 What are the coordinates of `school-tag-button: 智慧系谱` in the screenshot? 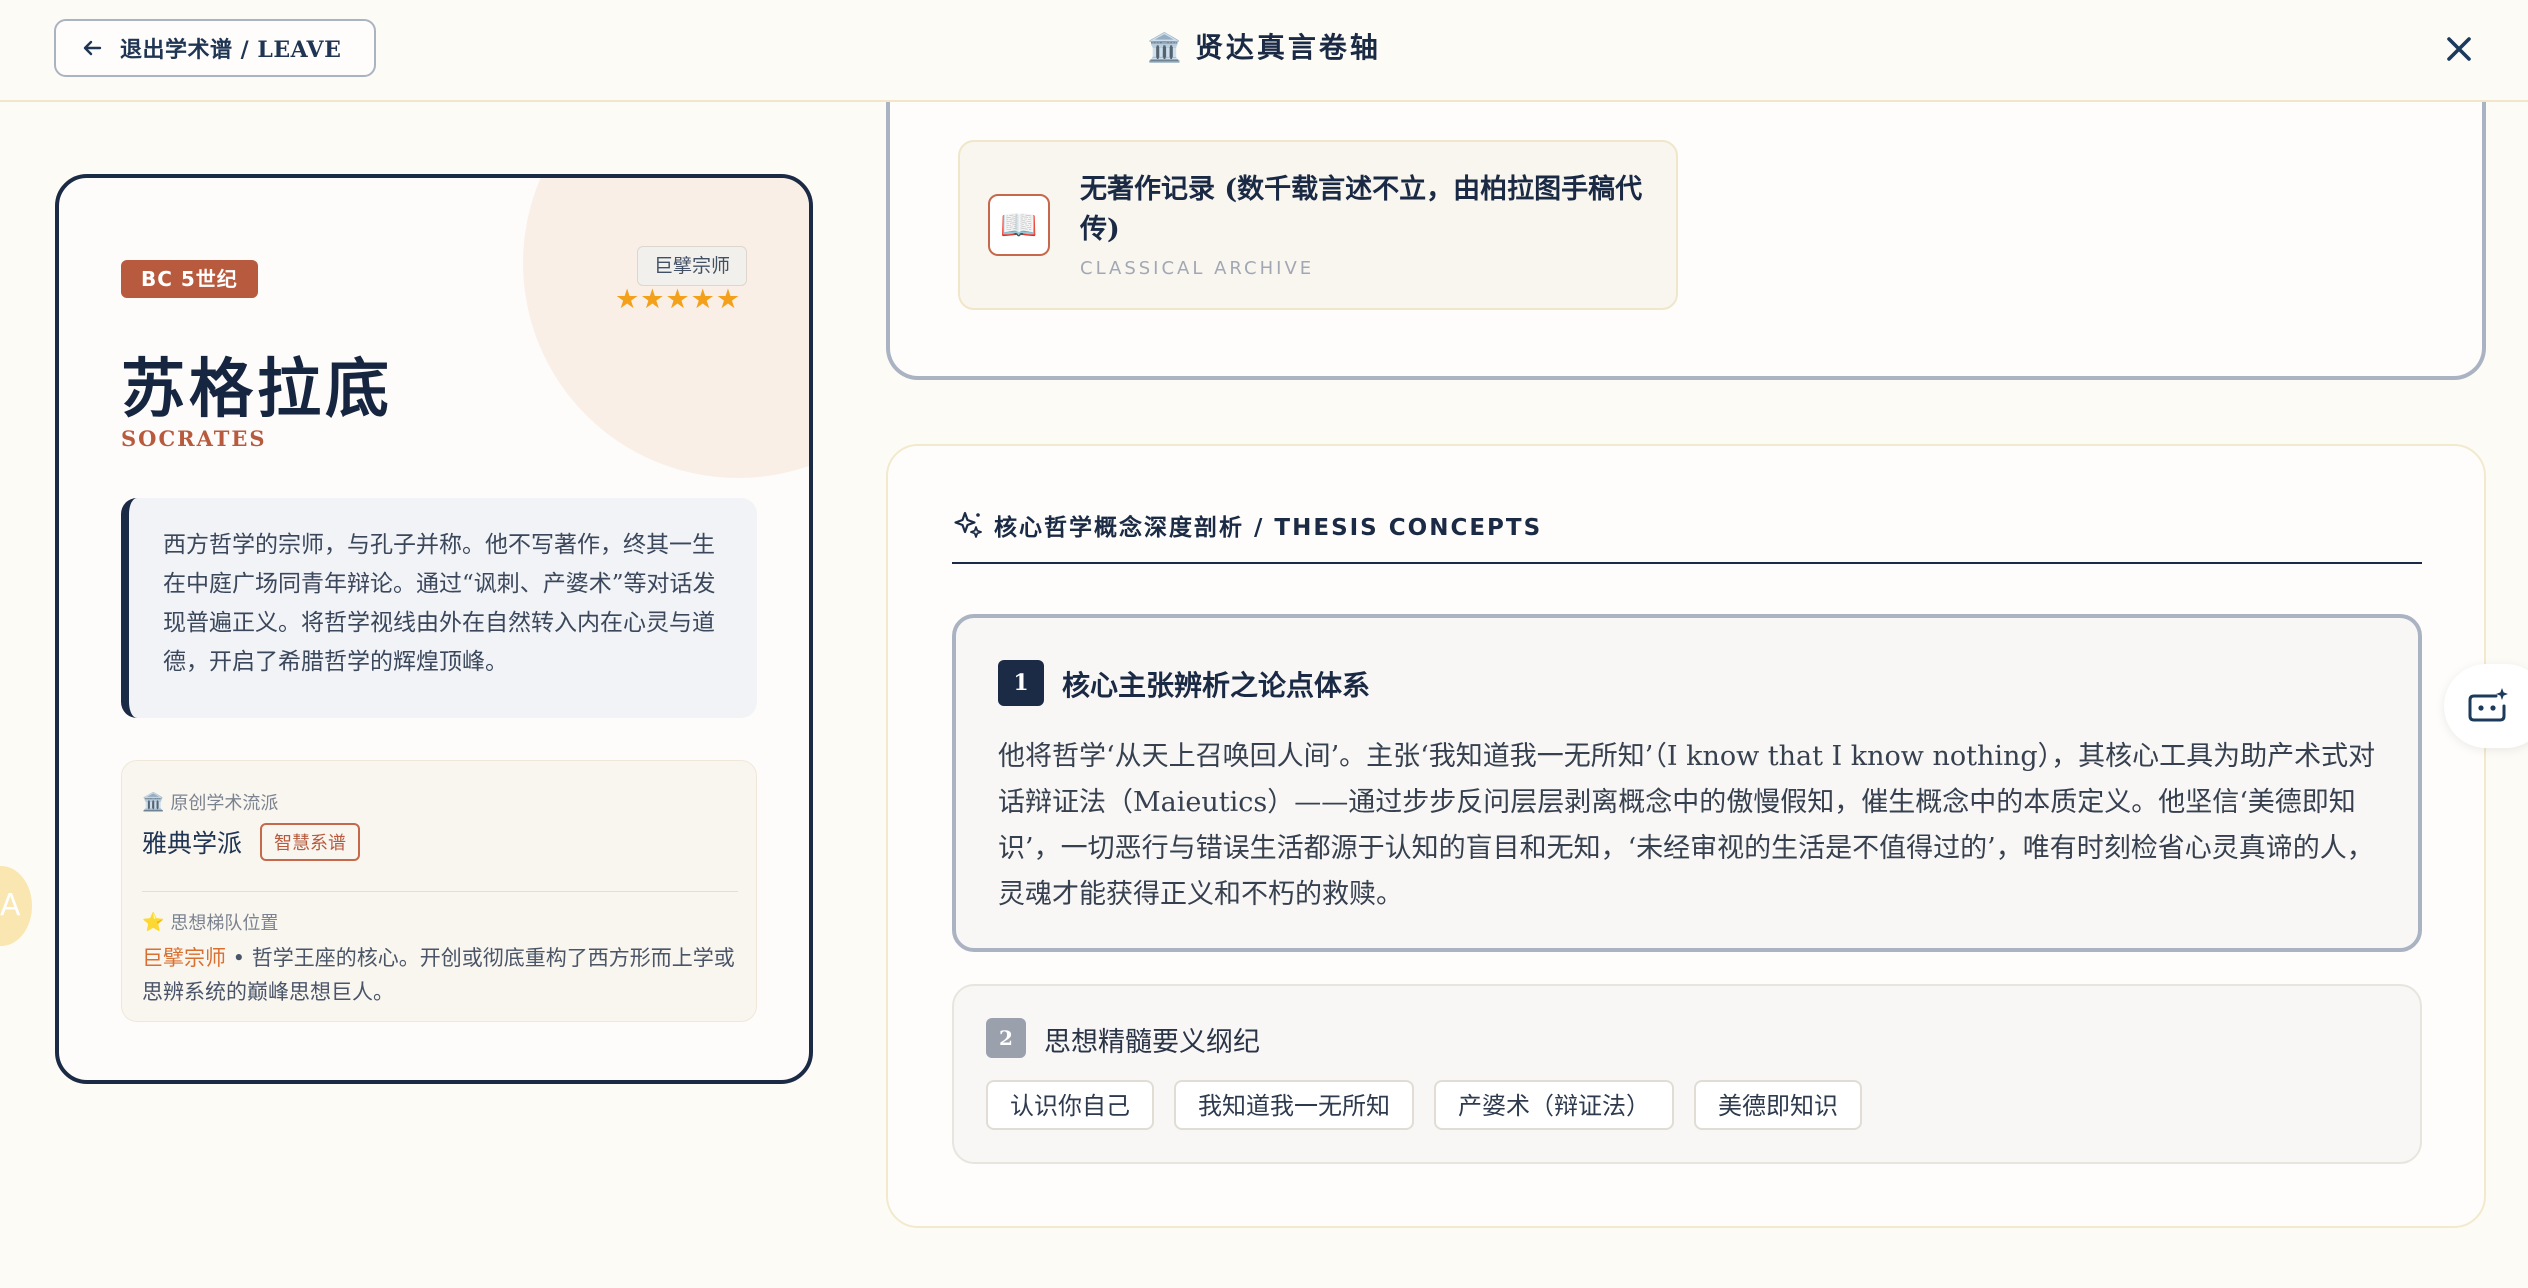 It's located at (310, 842).